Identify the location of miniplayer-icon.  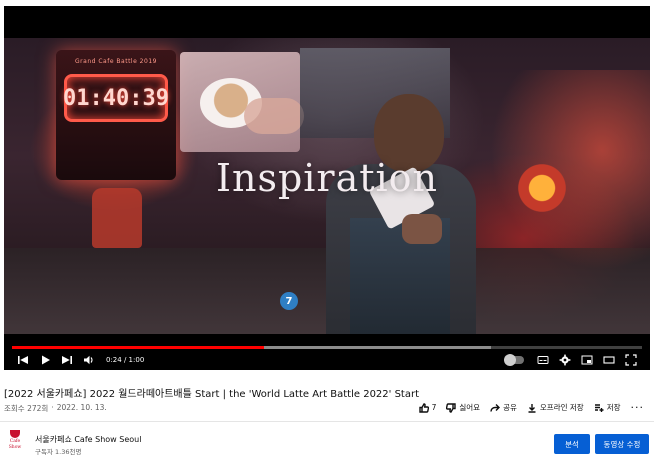
(587, 360).